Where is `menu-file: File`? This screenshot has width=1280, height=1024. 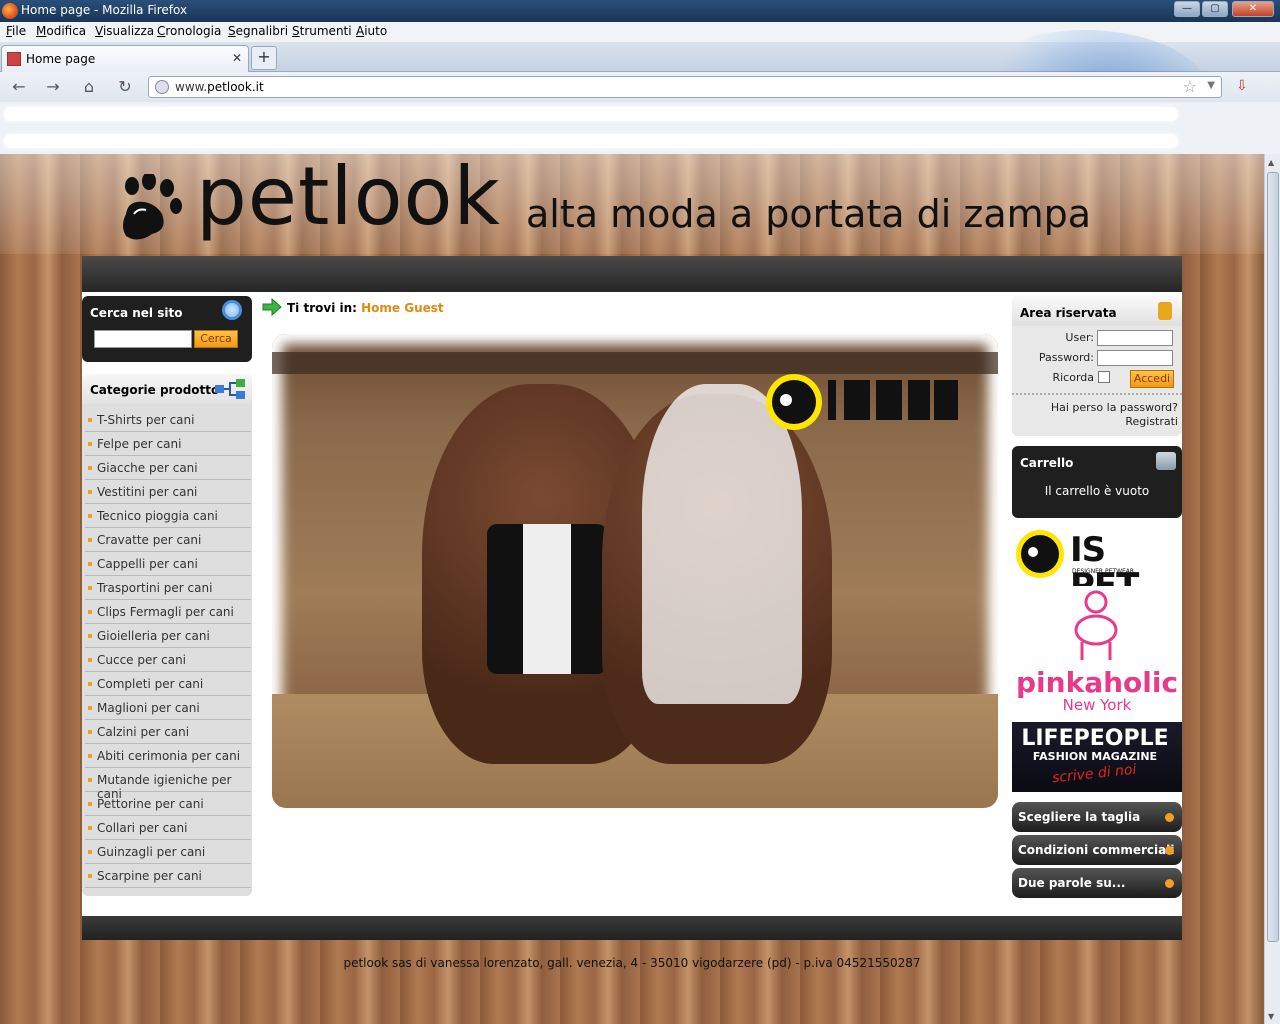 menu-file: File is located at coordinates (16, 31).